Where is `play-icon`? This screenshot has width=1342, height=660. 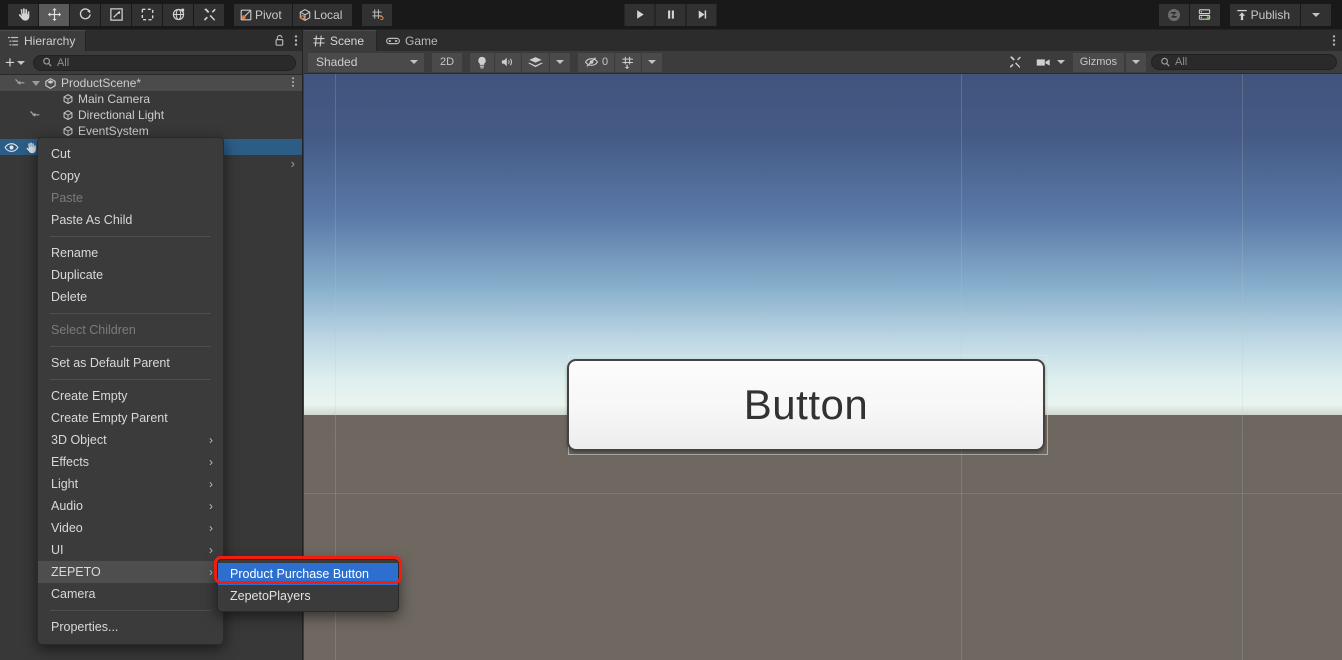
play-icon is located at coordinates (639, 14).